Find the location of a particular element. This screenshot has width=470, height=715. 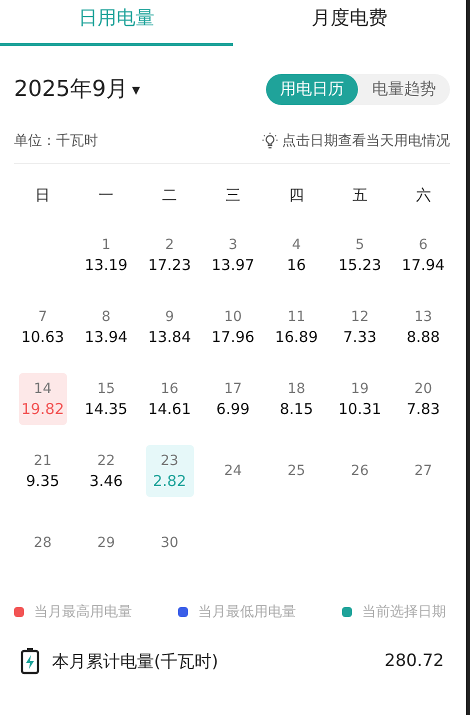

calendar-day: 14 19.82 is located at coordinates (42, 399).